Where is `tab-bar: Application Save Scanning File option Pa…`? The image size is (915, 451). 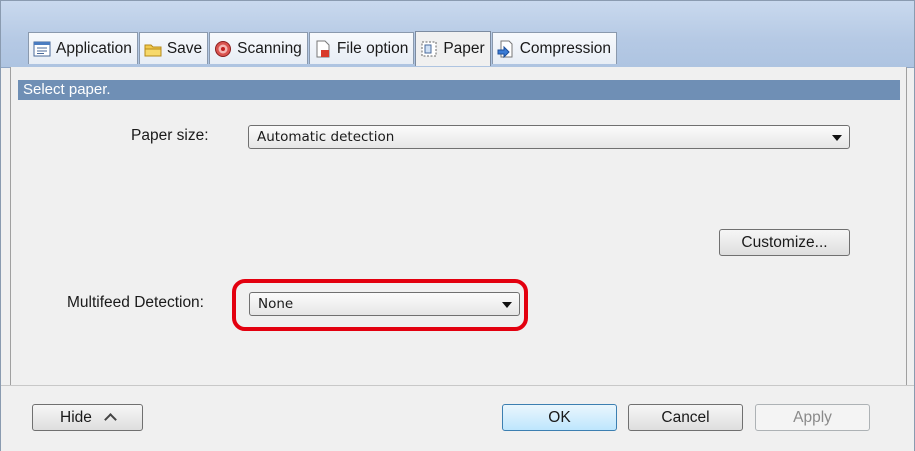 tab-bar: Application Save Scanning File option Pa… is located at coordinates (323, 48).